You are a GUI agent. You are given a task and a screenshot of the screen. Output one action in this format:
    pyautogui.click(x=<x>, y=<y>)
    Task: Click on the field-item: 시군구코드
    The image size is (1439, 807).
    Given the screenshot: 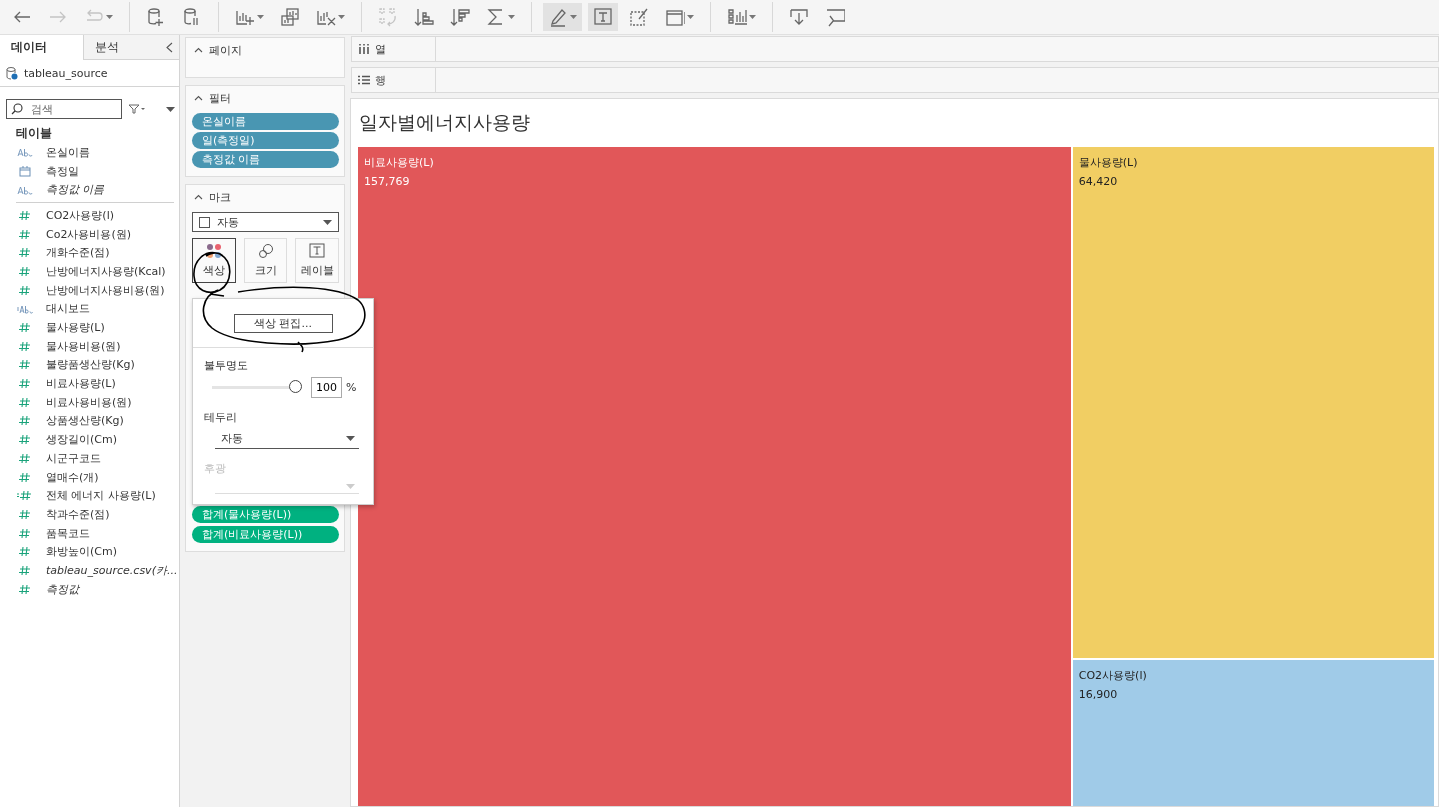 What is the action you would take?
    pyautogui.click(x=89, y=458)
    